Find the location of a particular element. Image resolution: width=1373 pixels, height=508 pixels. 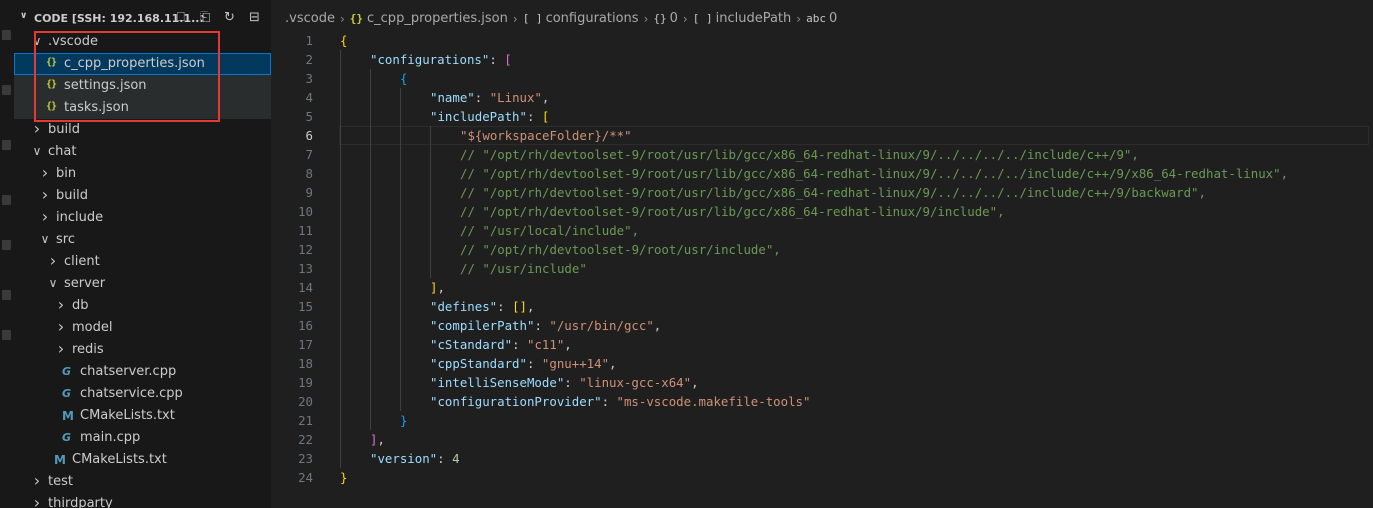

tree-item-label: CMakeLists.txt is located at coordinates (127, 415).